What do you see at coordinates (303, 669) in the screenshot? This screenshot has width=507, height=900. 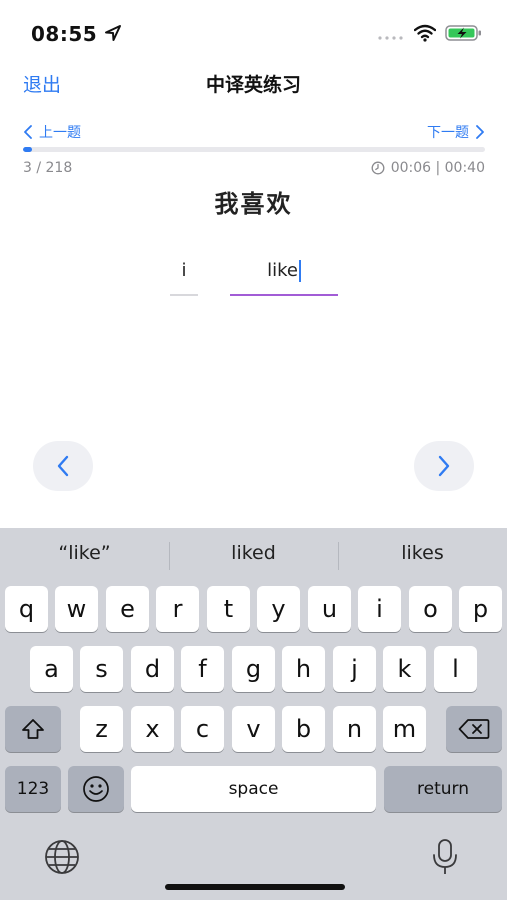 I see `key-h: h` at bounding box center [303, 669].